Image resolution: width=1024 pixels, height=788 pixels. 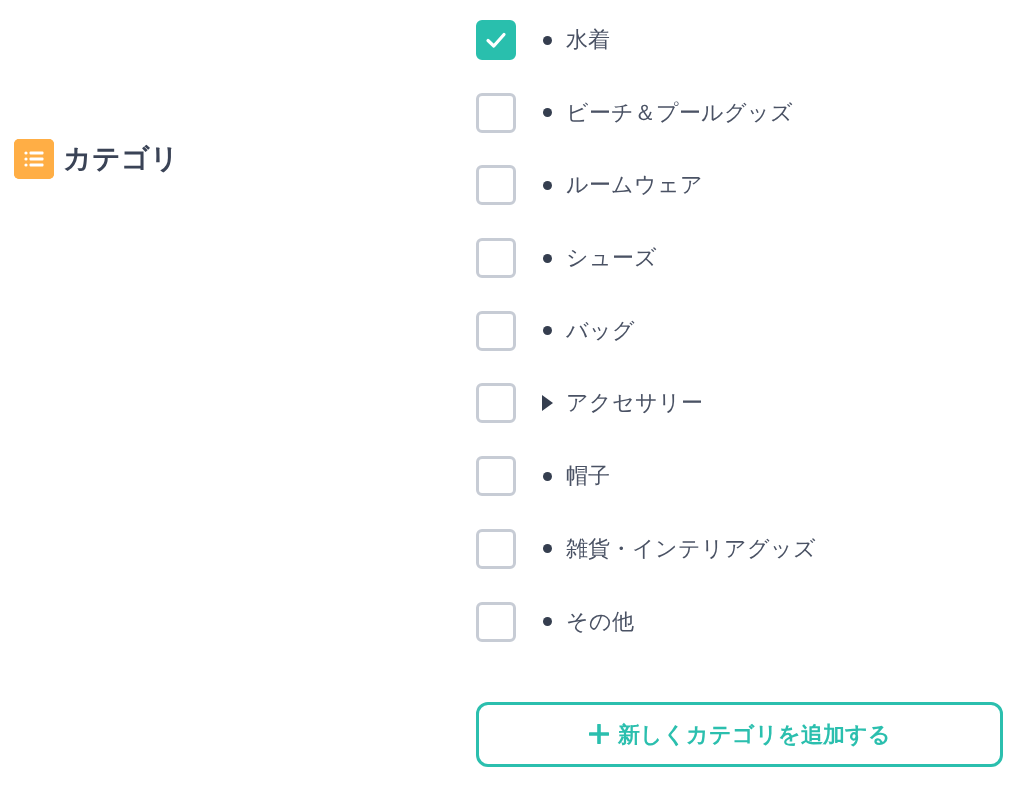 I want to click on caret-icon, so click(x=547, y=403).